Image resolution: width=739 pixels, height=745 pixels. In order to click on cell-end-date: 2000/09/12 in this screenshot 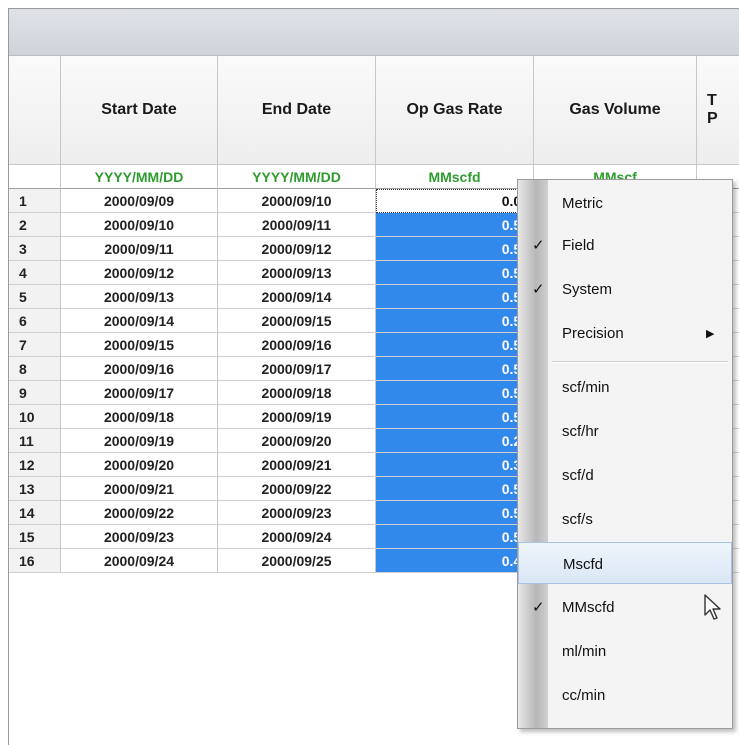, I will do `click(297, 249)`.